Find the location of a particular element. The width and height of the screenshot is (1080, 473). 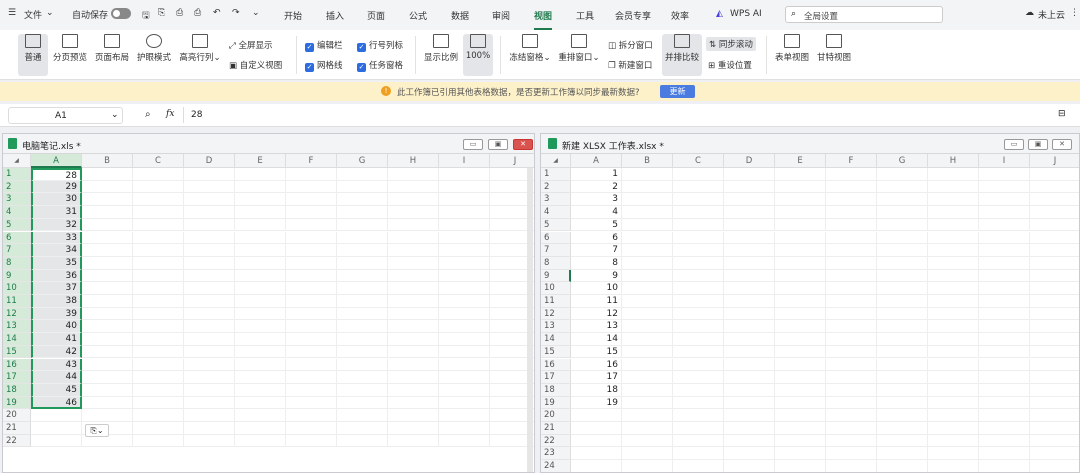

print-preview-icon: ⎙ is located at coordinates (197, 13).